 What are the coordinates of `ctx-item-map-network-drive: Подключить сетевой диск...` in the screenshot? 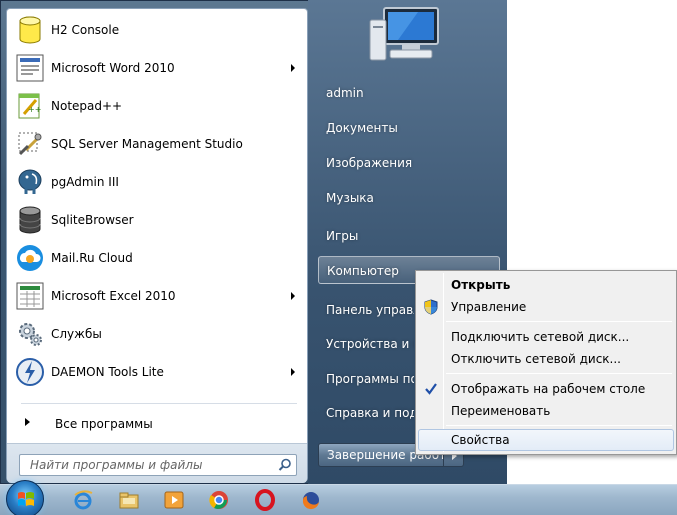 It's located at (546, 337).